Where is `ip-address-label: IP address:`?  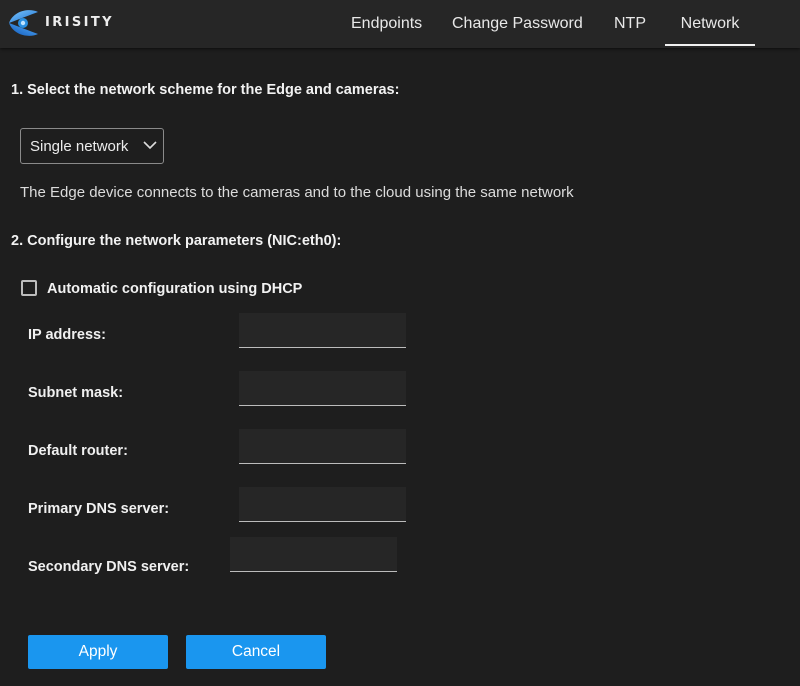
ip-address-label: IP address: is located at coordinates (67, 335).